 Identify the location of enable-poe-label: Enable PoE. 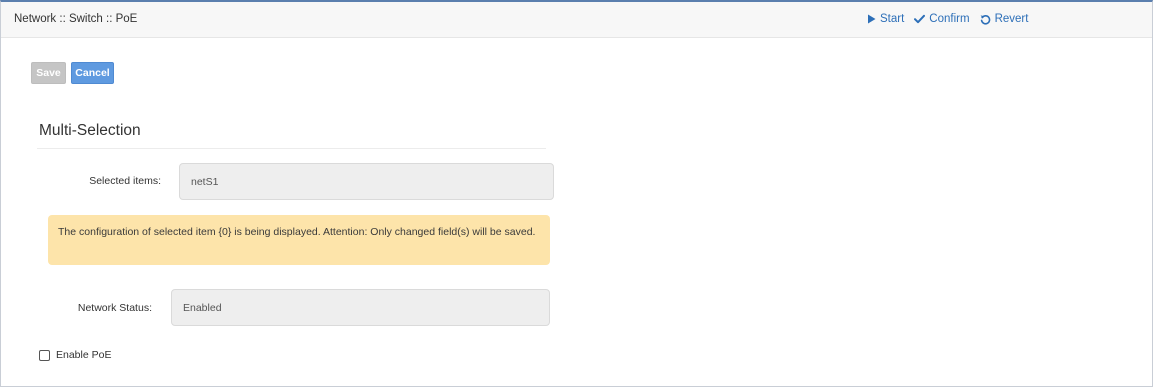
(84, 355).